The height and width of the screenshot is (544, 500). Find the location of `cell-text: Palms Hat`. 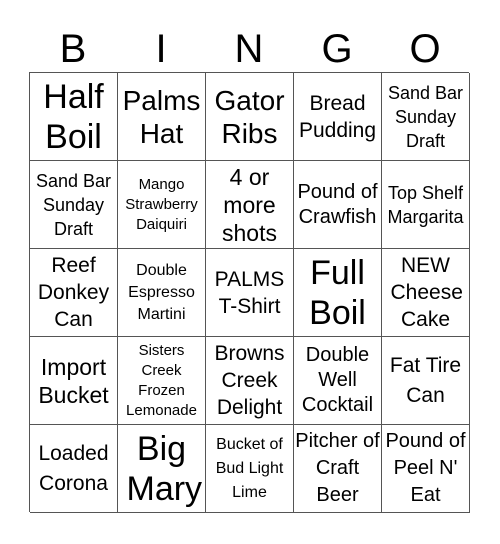

cell-text: Palms Hat is located at coordinates (161, 116).